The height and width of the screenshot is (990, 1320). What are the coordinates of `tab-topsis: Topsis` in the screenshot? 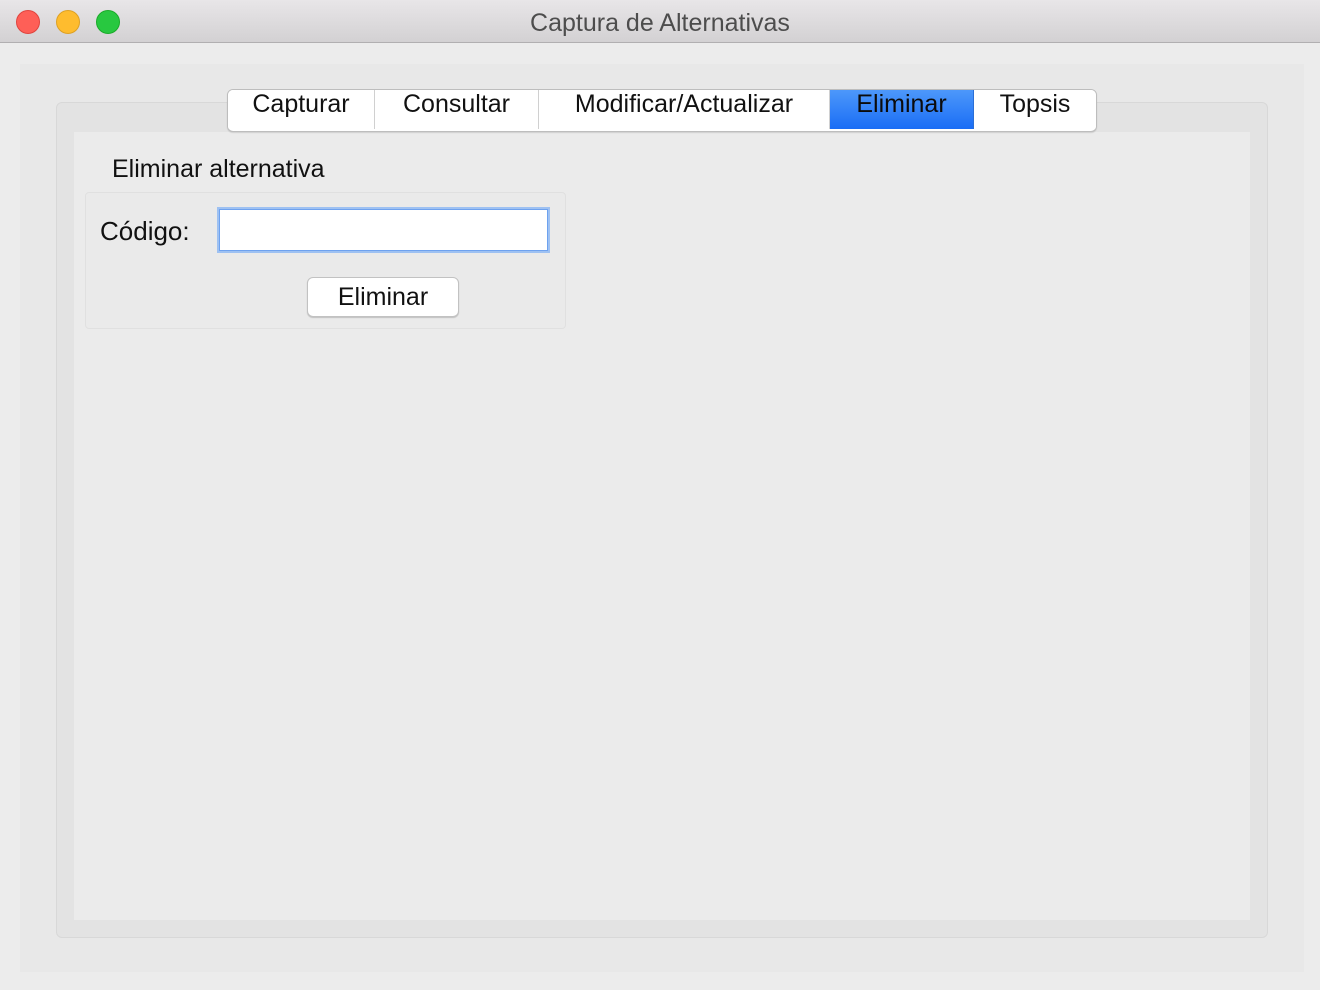 It's located at (1035, 109).